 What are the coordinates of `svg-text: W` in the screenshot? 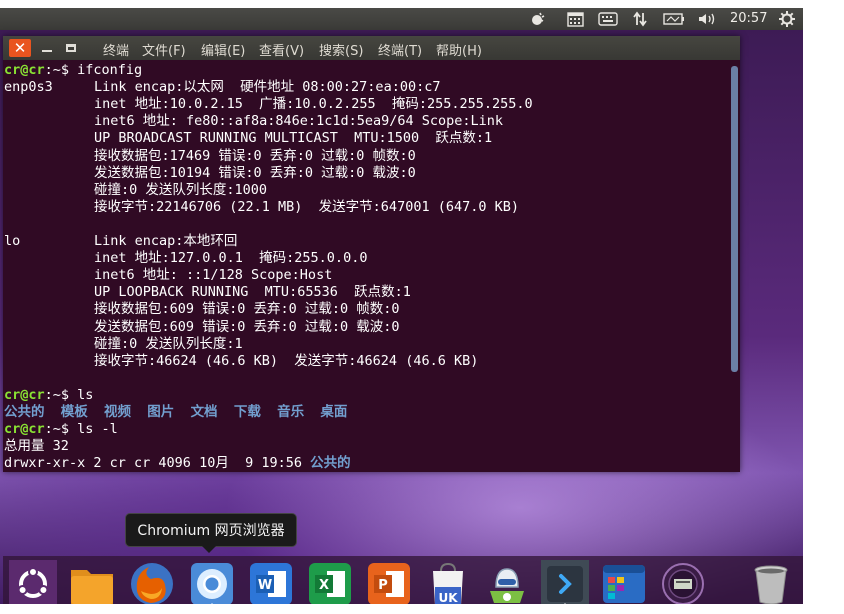 It's located at (265, 585).